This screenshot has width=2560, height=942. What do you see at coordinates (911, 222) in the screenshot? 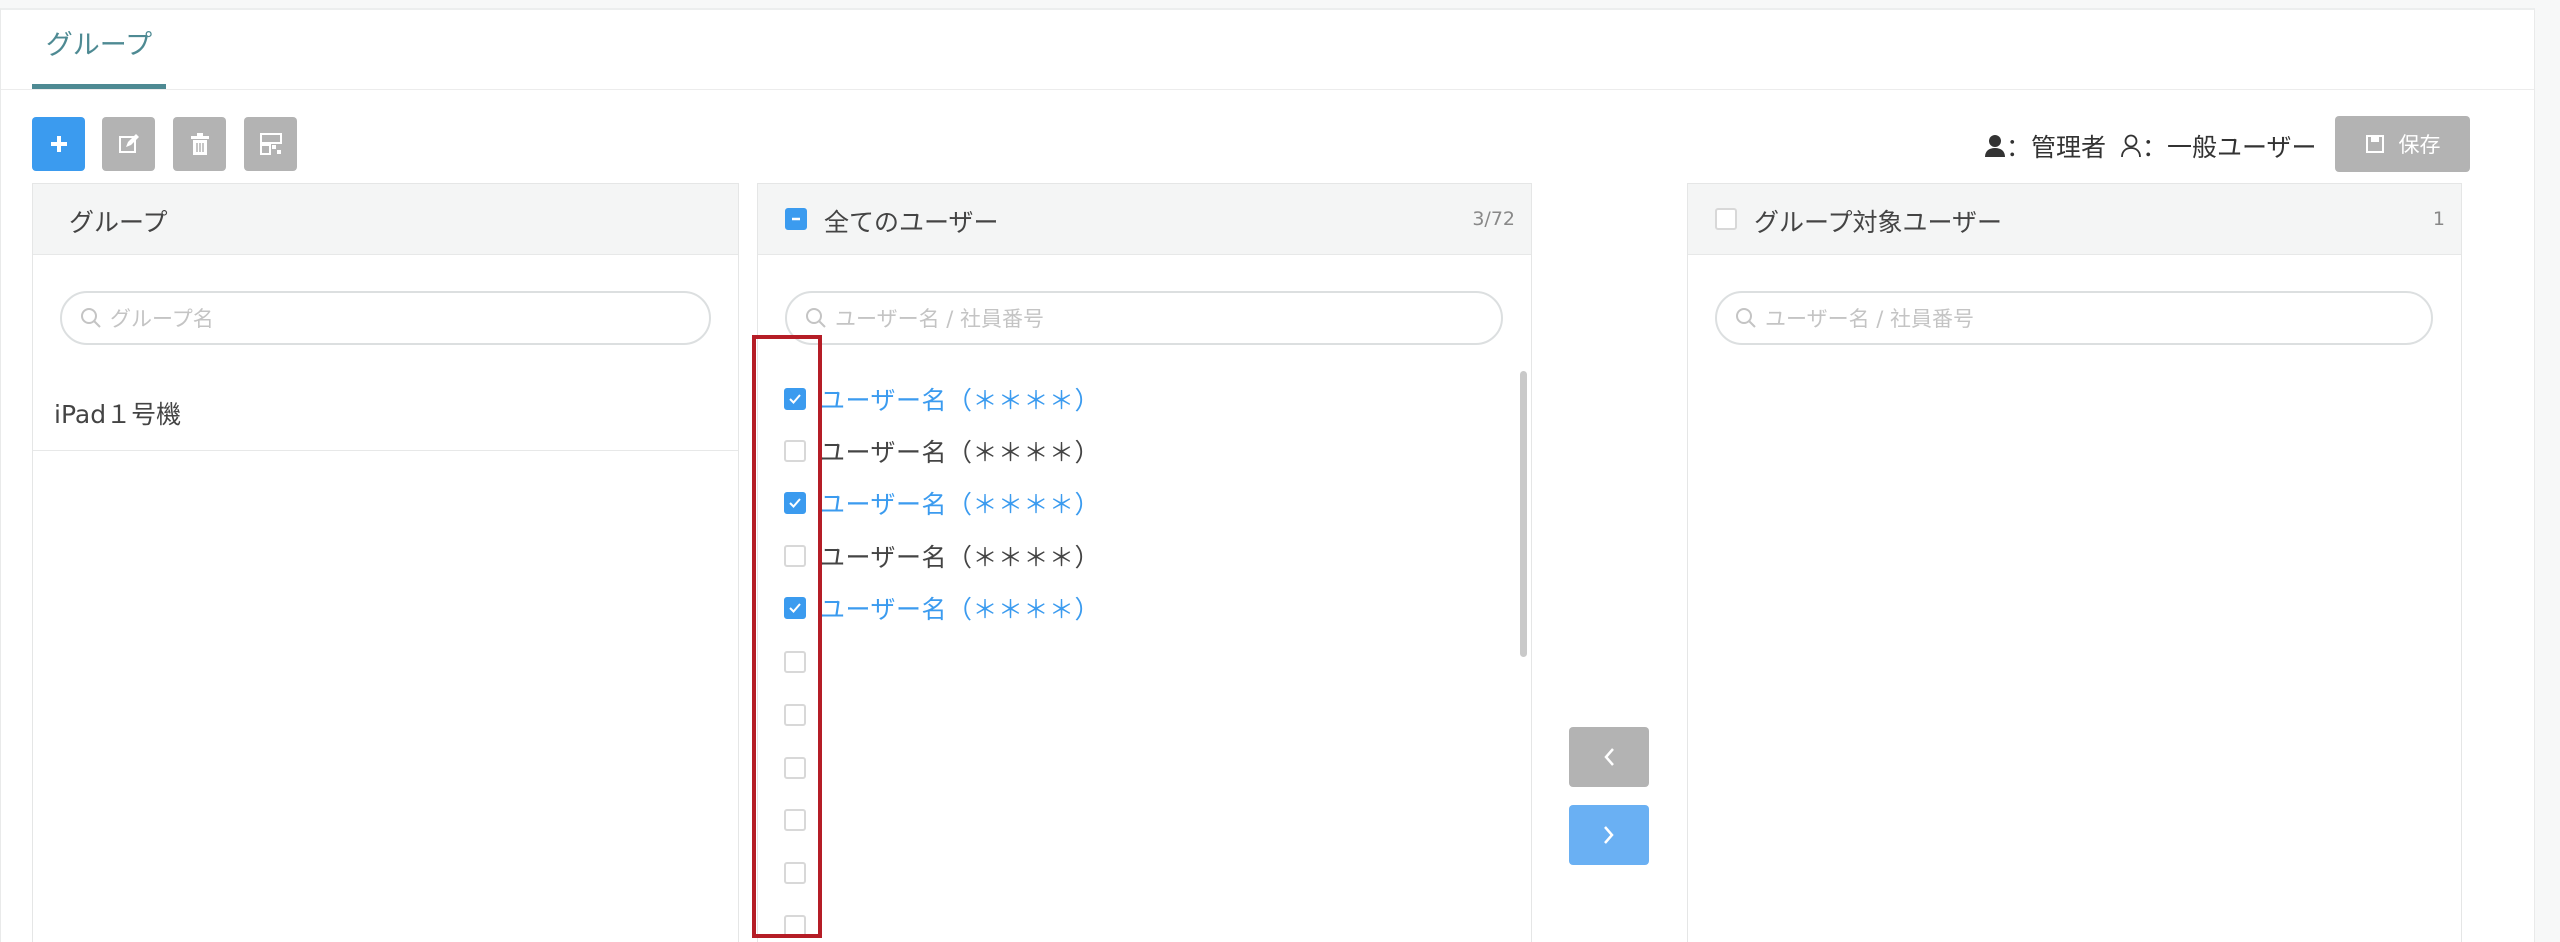
I see `all-users-title: 全てのユーザー` at bounding box center [911, 222].